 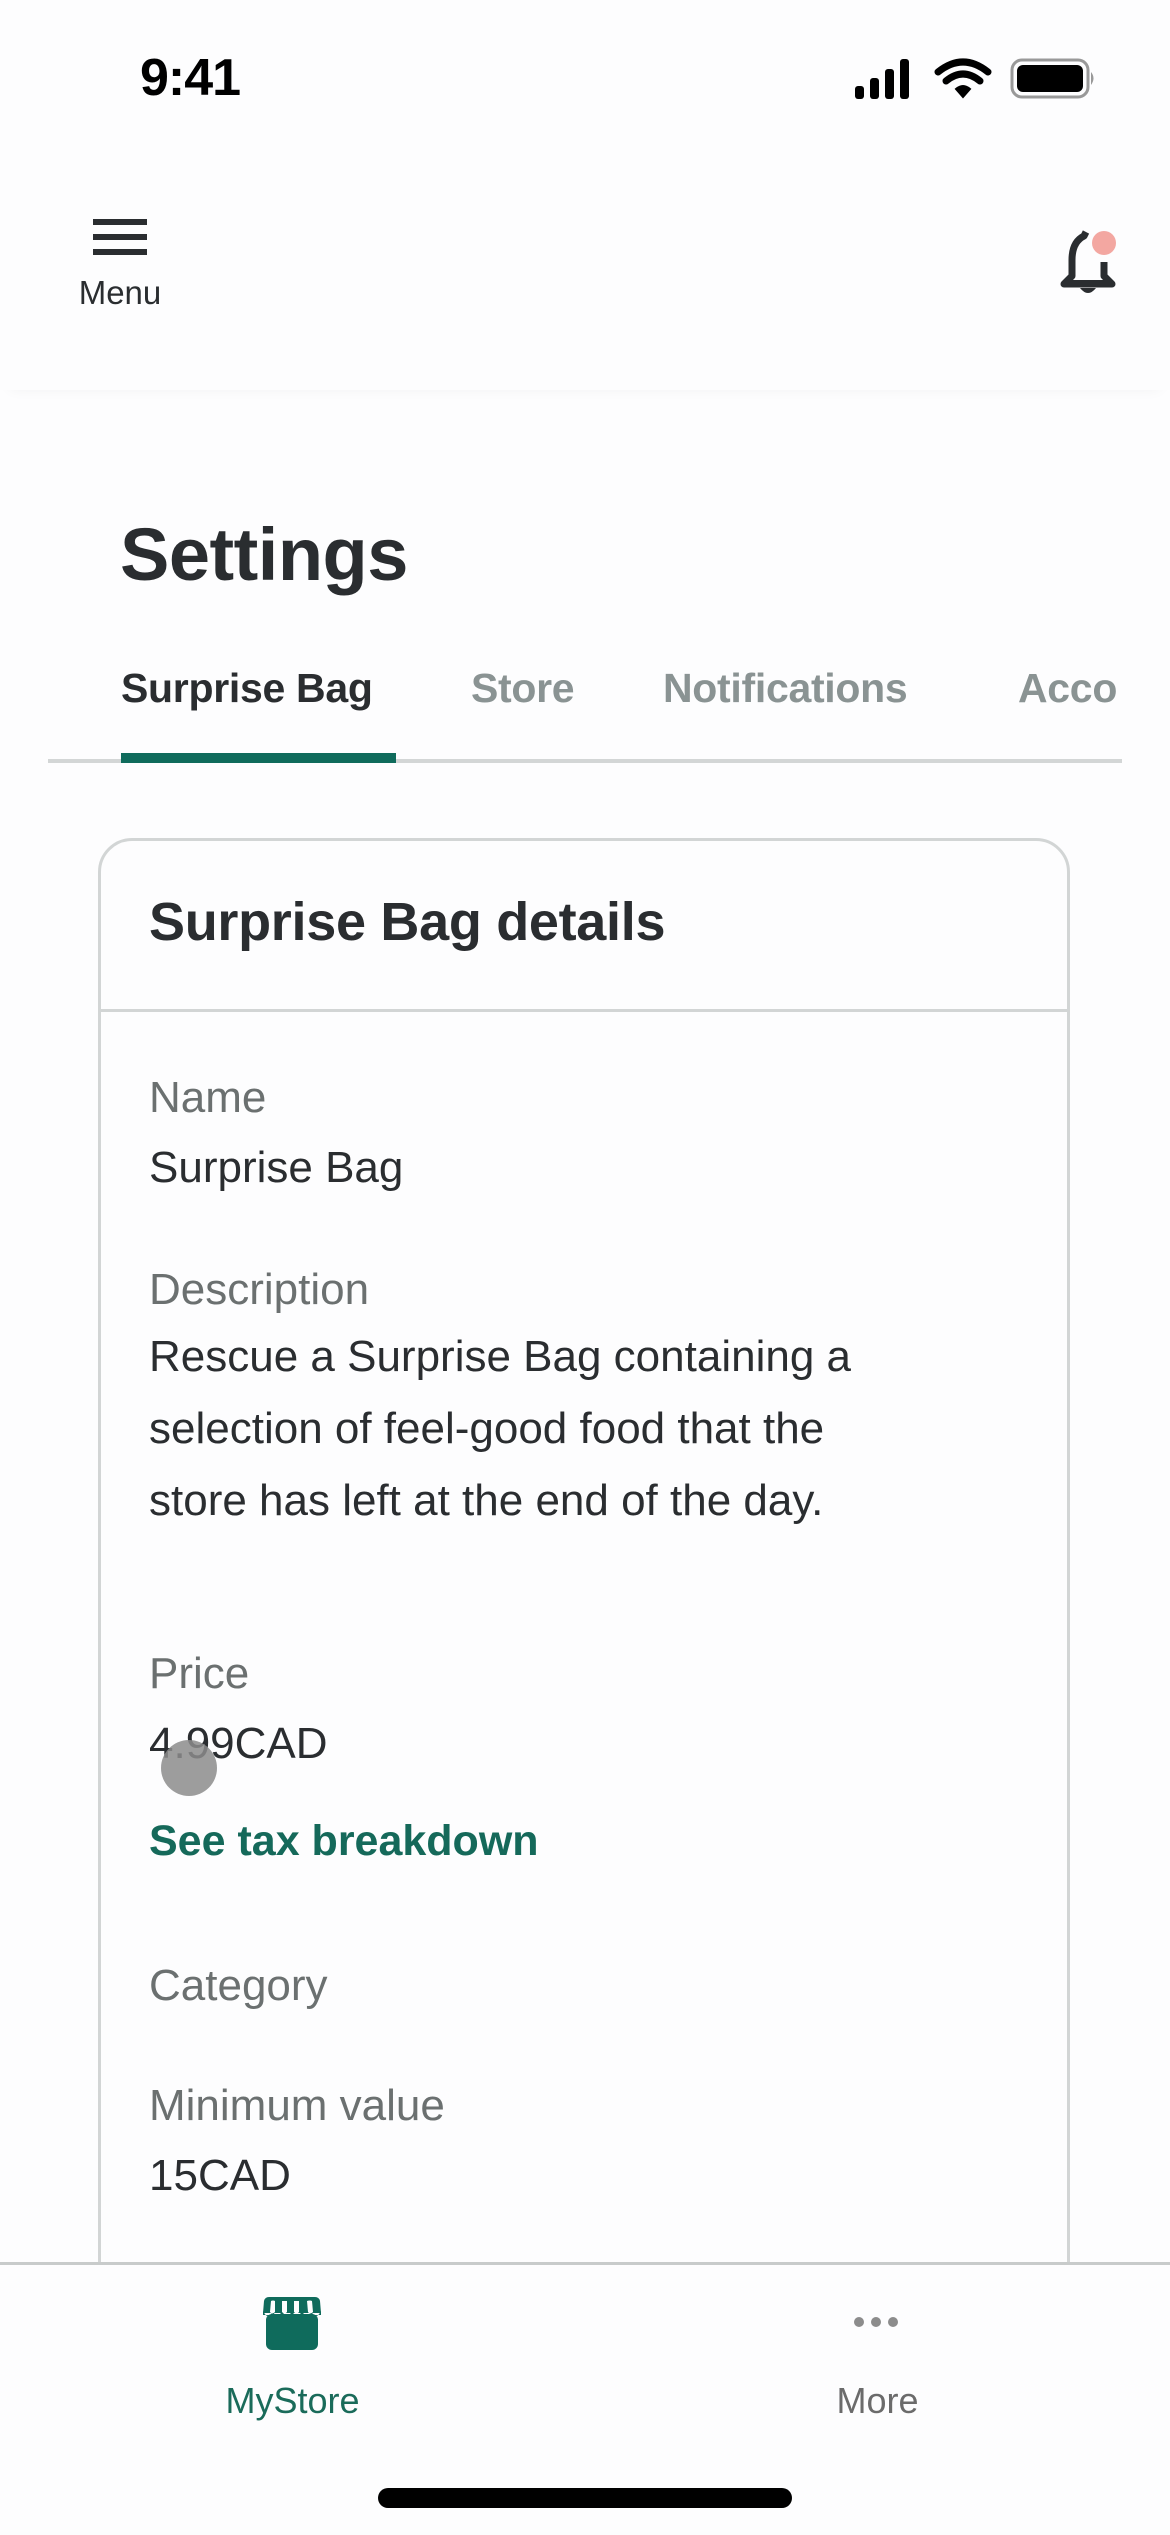 What do you see at coordinates (877, 2365) in the screenshot?
I see `nav-item-more: More` at bounding box center [877, 2365].